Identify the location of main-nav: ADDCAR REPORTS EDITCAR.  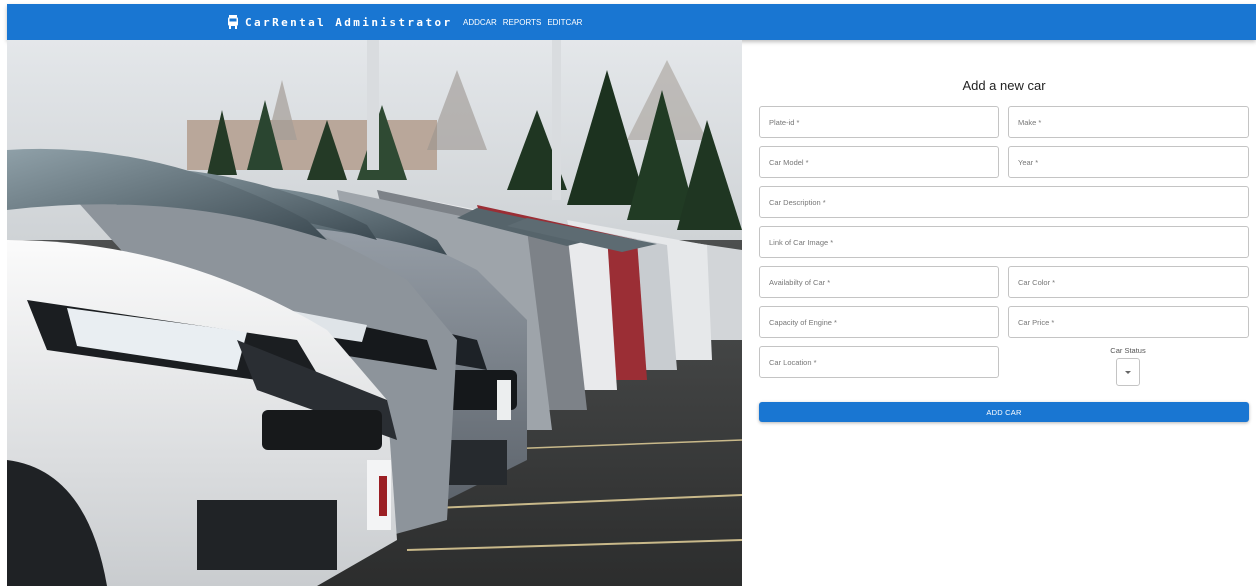
(525, 22).